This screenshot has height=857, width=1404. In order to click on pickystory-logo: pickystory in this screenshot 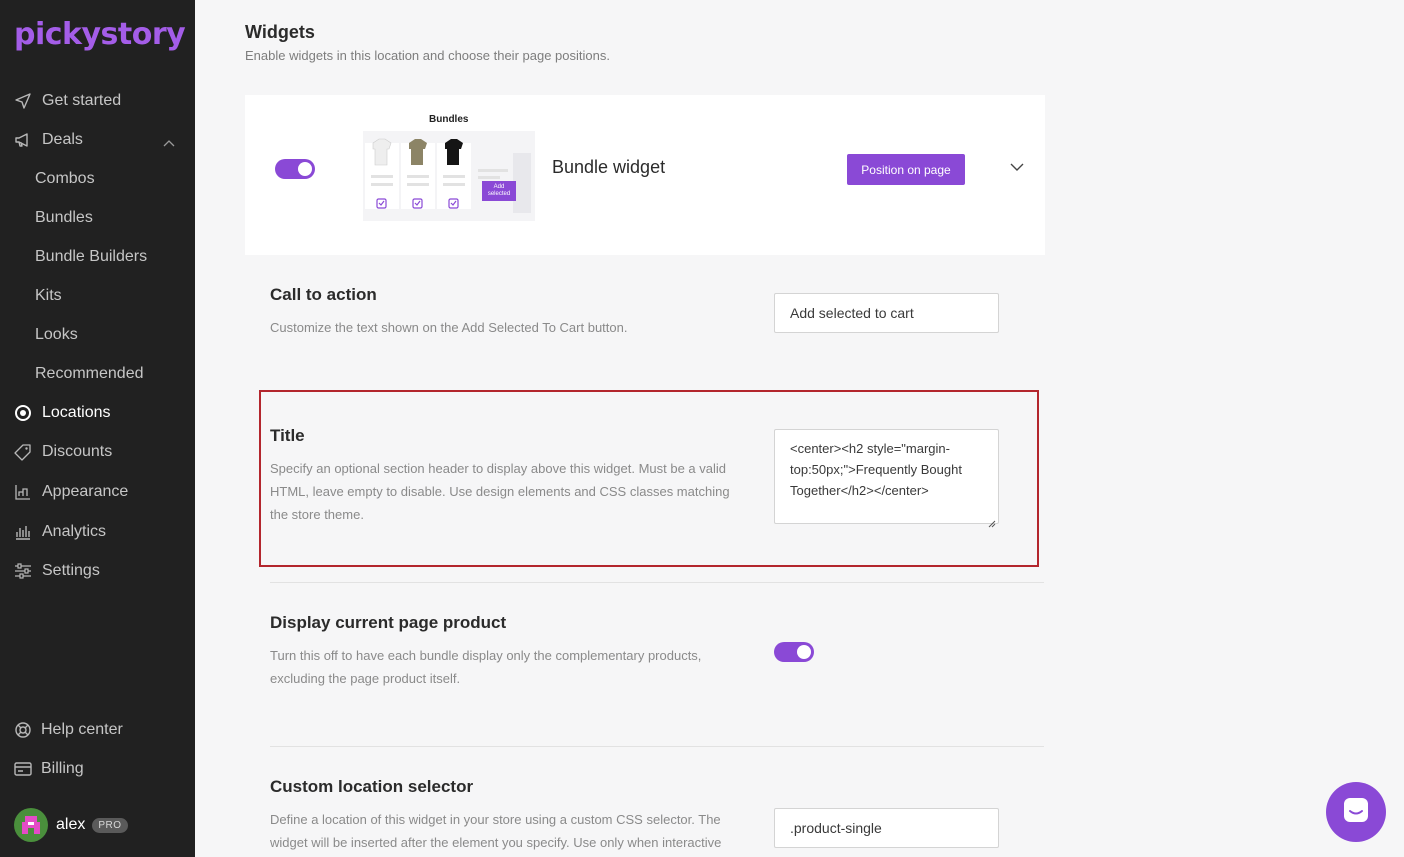, I will do `click(100, 34)`.